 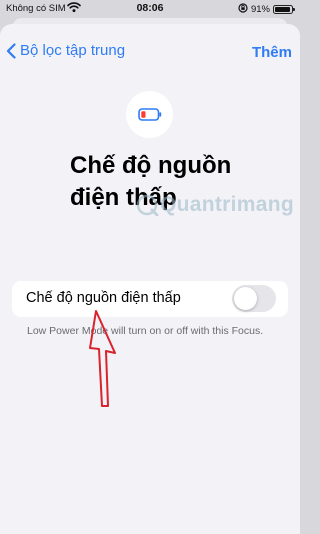 What do you see at coordinates (149, 114) in the screenshot?
I see `low-battery-icon` at bounding box center [149, 114].